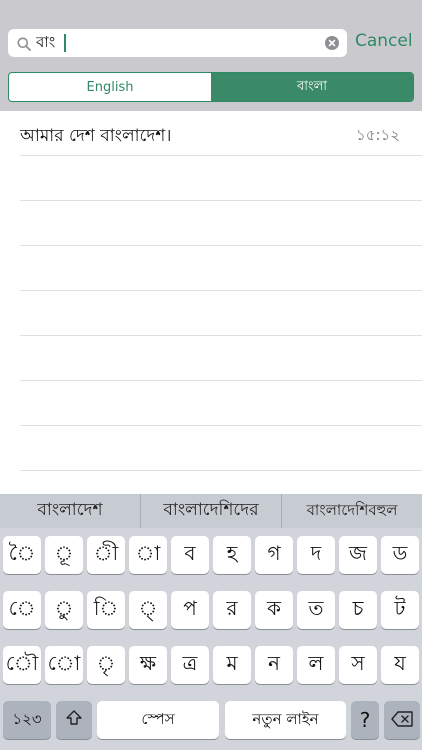 Image resolution: width=422 pixels, height=750 pixels. What do you see at coordinates (316, 610) in the screenshot?
I see `key: ত` at bounding box center [316, 610].